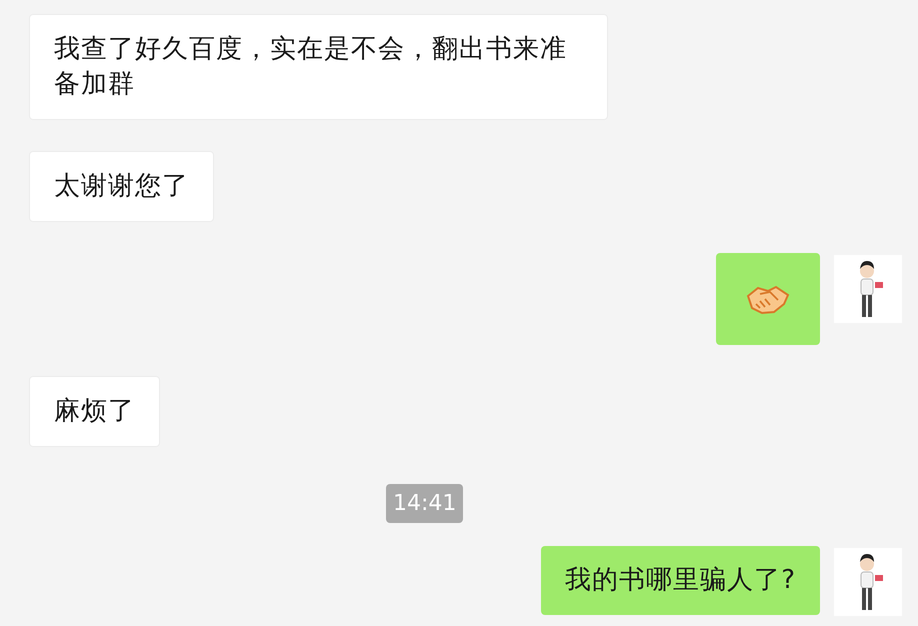 Image resolution: width=918 pixels, height=626 pixels. What do you see at coordinates (425, 503) in the screenshot?
I see `timestamp: 14:41` at bounding box center [425, 503].